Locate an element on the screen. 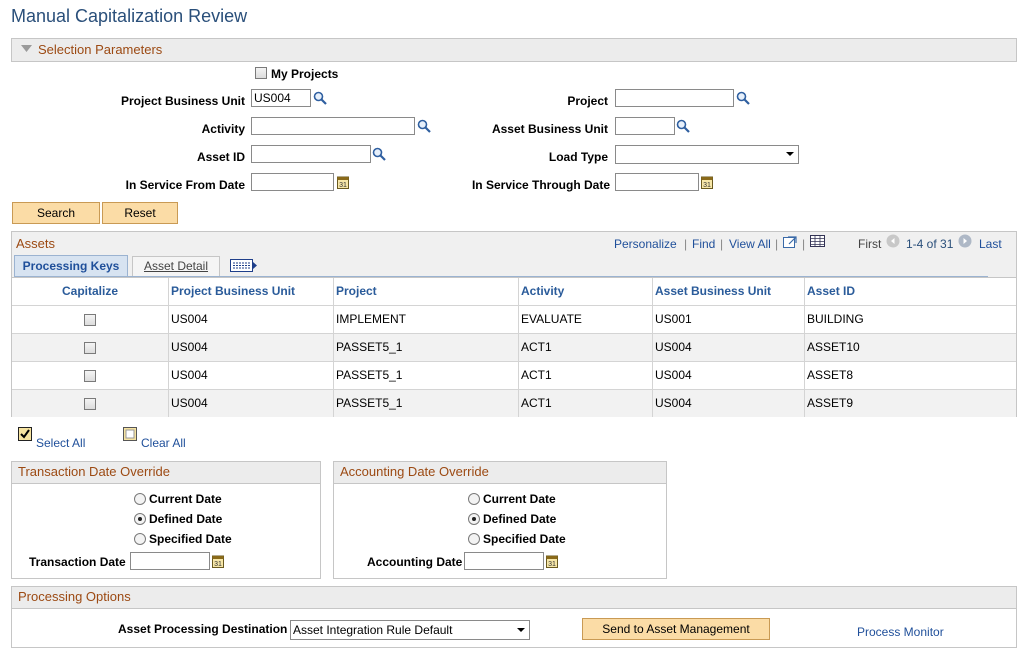  project-cell: PASSET5_1 is located at coordinates (425, 403).